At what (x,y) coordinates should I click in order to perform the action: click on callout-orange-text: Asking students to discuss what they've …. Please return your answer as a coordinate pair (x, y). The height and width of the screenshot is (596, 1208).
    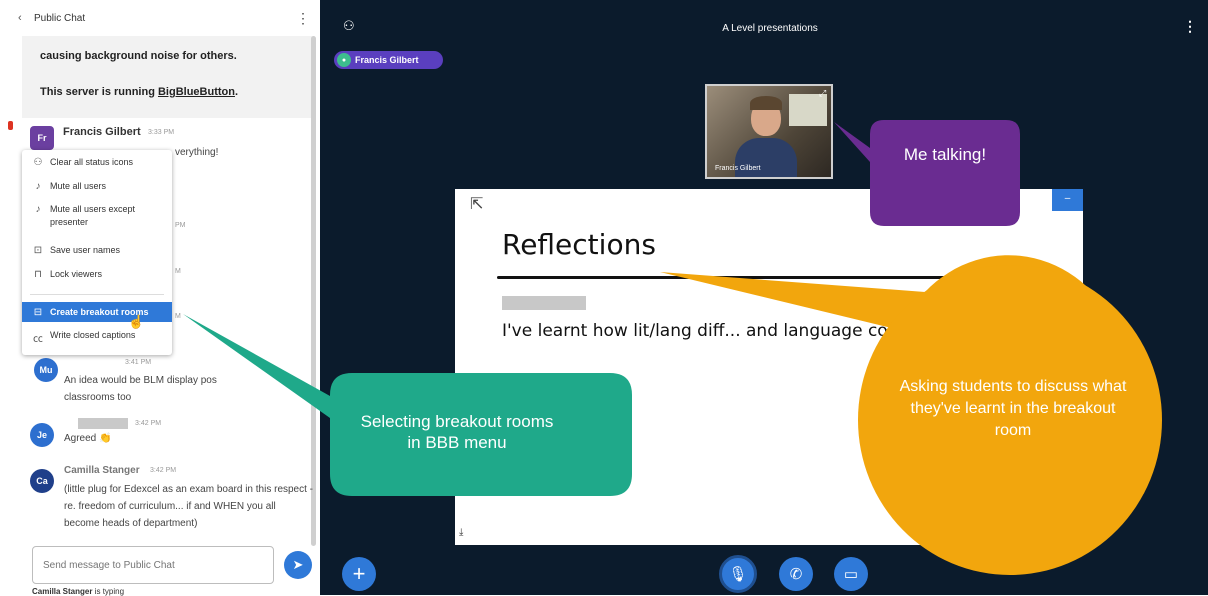
    Looking at the image, I should click on (1013, 408).